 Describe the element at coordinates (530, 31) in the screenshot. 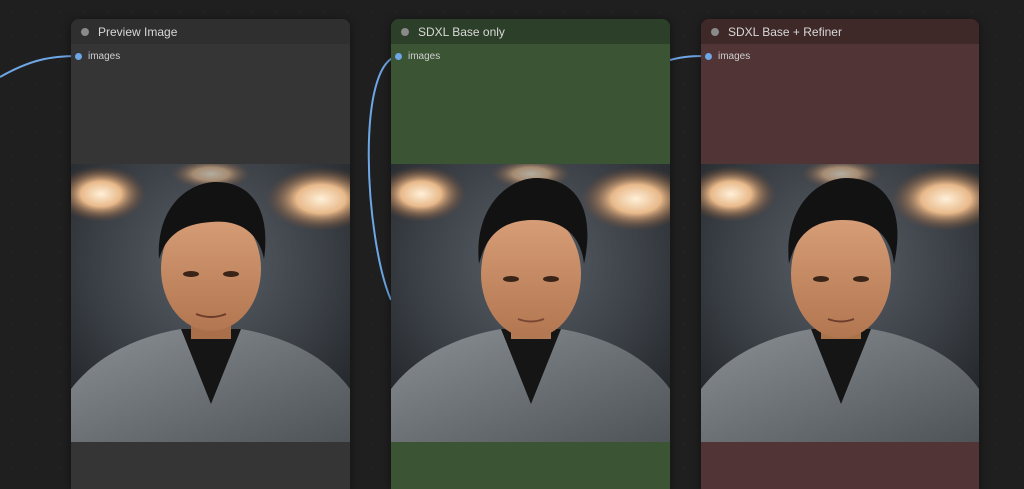

I see `node-header: SDXL Base only` at that location.